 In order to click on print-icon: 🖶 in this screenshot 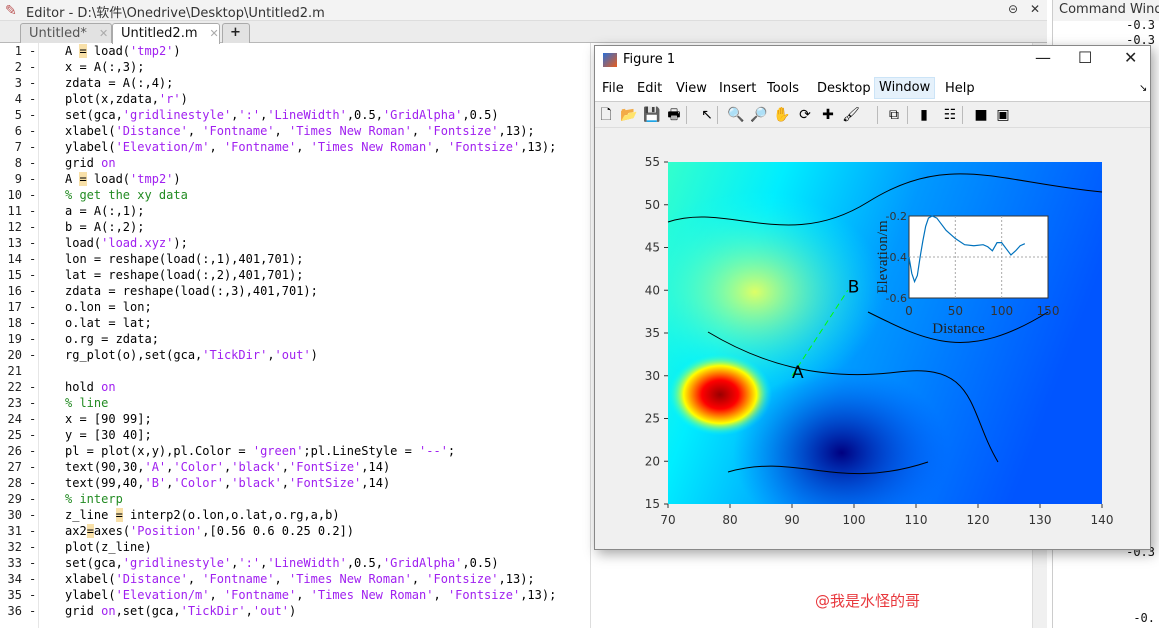, I will do `click(674, 115)`.